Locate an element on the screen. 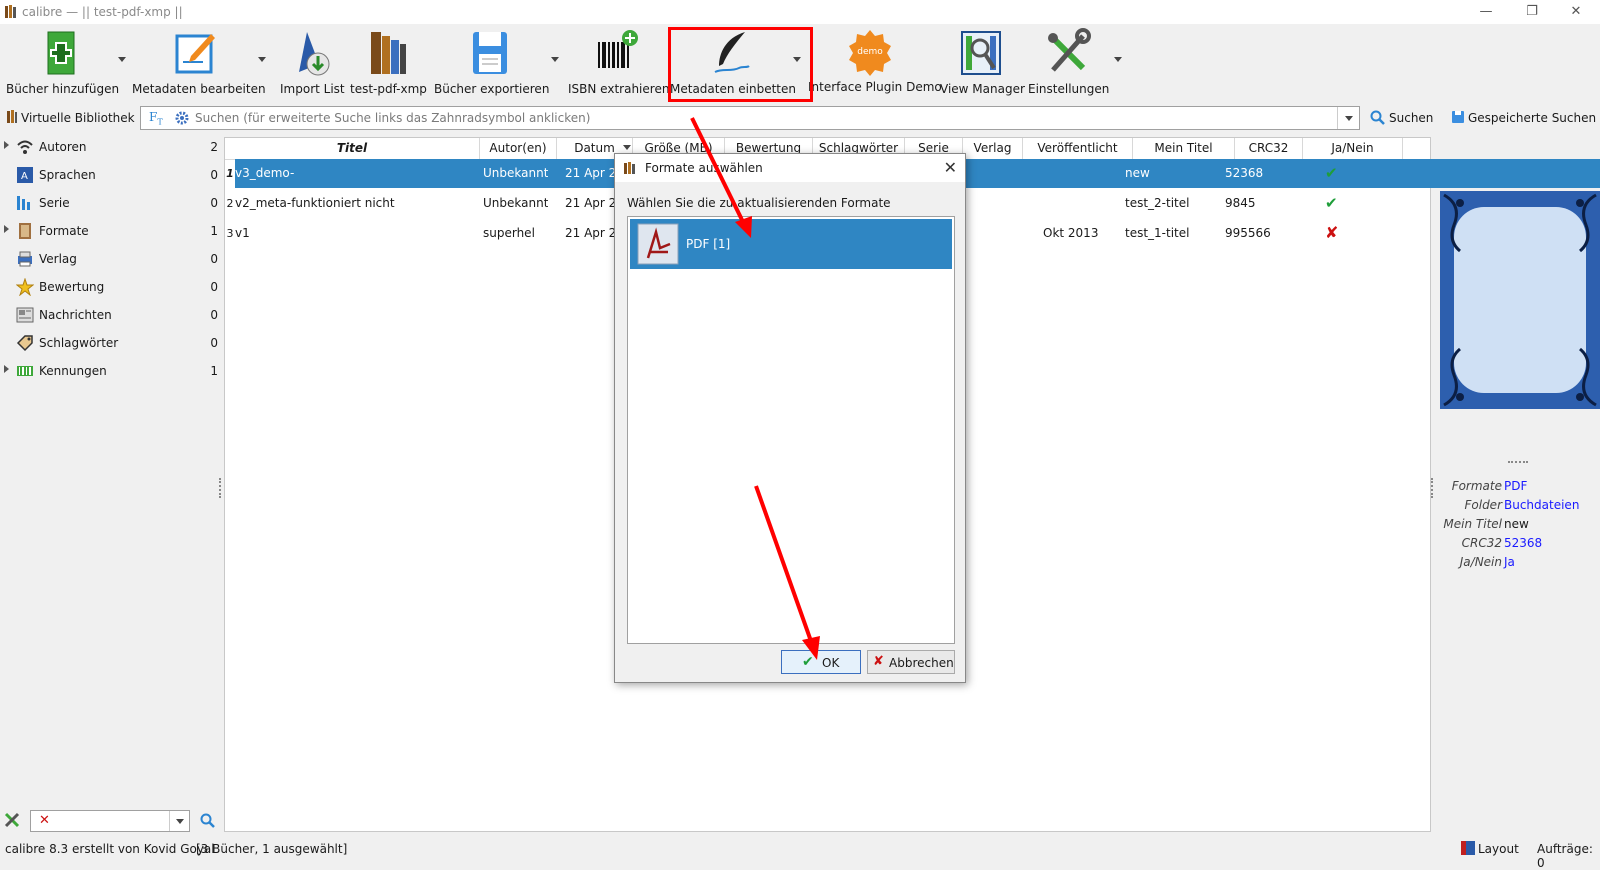 This screenshot has width=1600, height=870. close-window-button: ✕ is located at coordinates (1576, 12).